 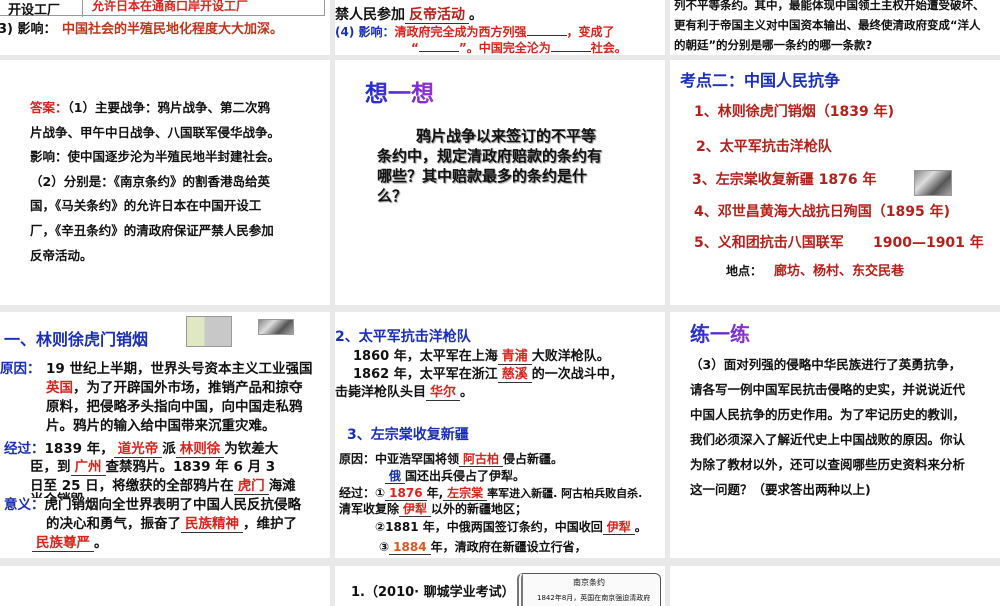 I want to click on answer: 阿古柏, so click(x=481, y=459).